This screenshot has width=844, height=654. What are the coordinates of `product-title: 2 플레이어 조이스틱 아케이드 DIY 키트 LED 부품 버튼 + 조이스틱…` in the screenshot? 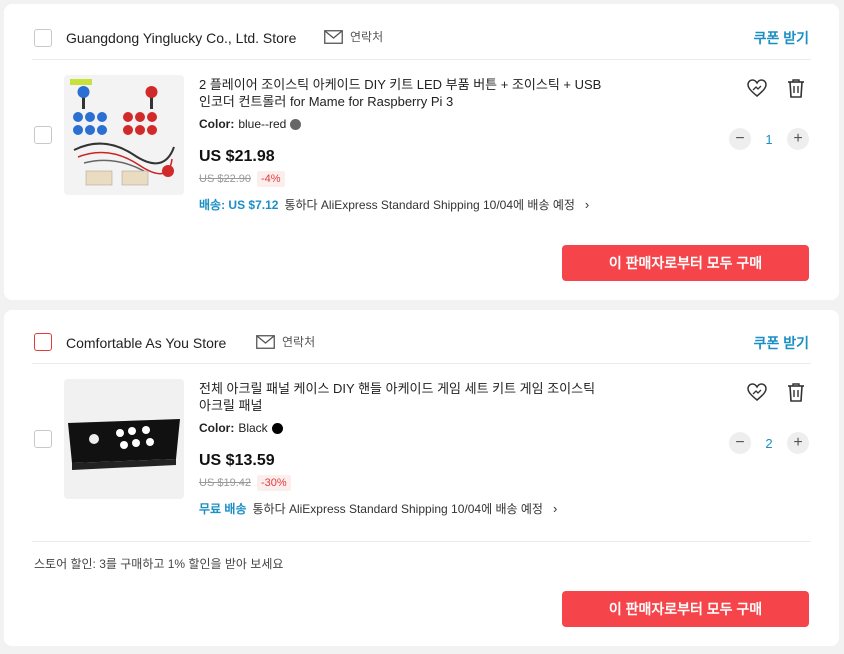 It's located at (434, 93).